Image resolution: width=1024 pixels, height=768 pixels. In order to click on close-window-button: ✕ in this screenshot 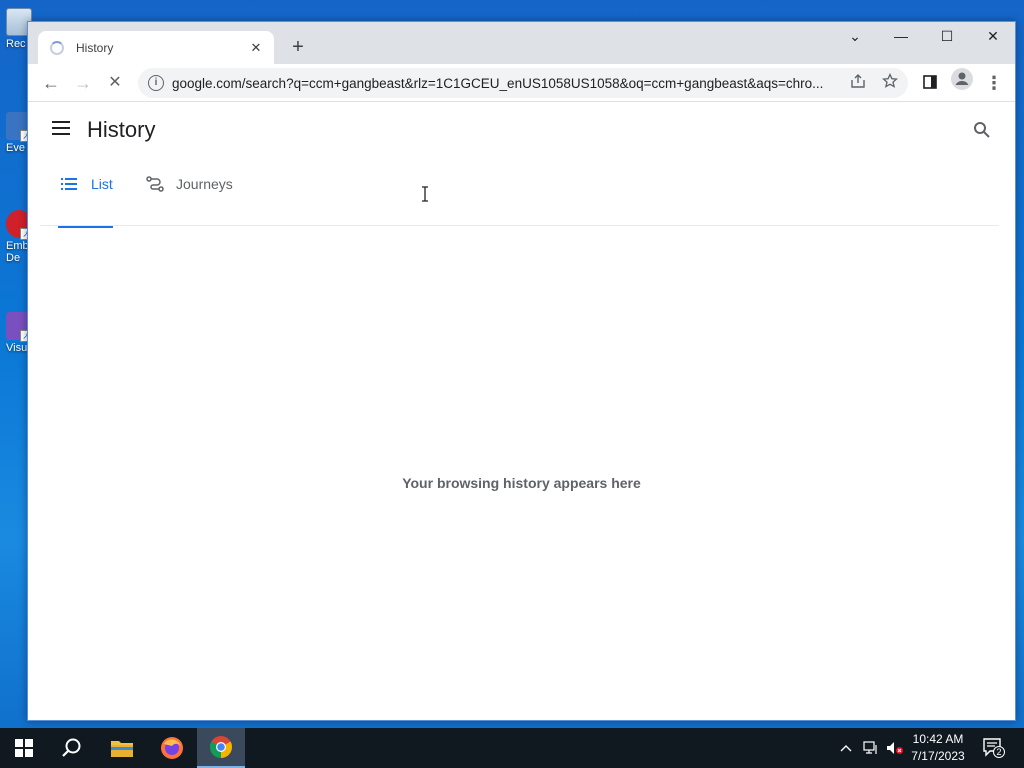, I will do `click(993, 37)`.